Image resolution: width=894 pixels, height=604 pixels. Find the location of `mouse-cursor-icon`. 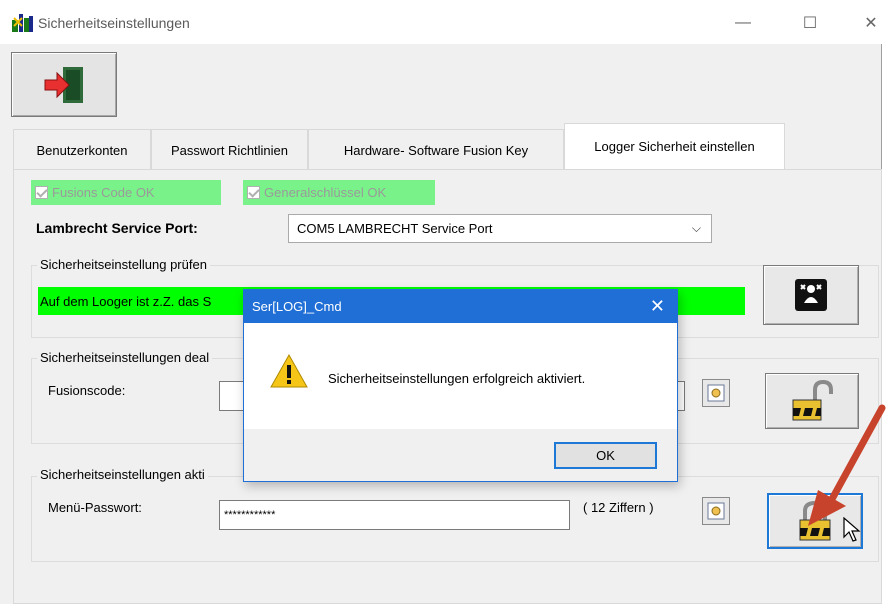

mouse-cursor-icon is located at coordinates (852, 529).